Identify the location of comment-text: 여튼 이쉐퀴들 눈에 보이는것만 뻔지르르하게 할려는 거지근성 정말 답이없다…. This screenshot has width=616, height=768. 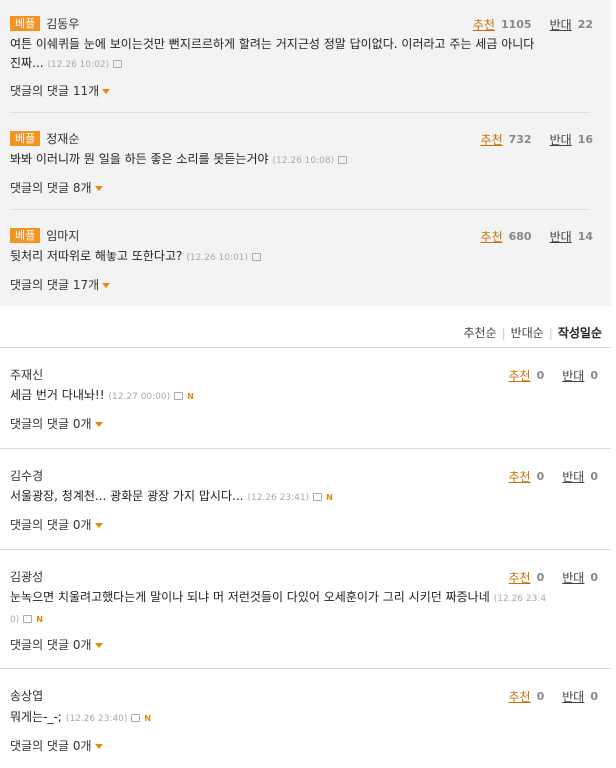
(305, 55).